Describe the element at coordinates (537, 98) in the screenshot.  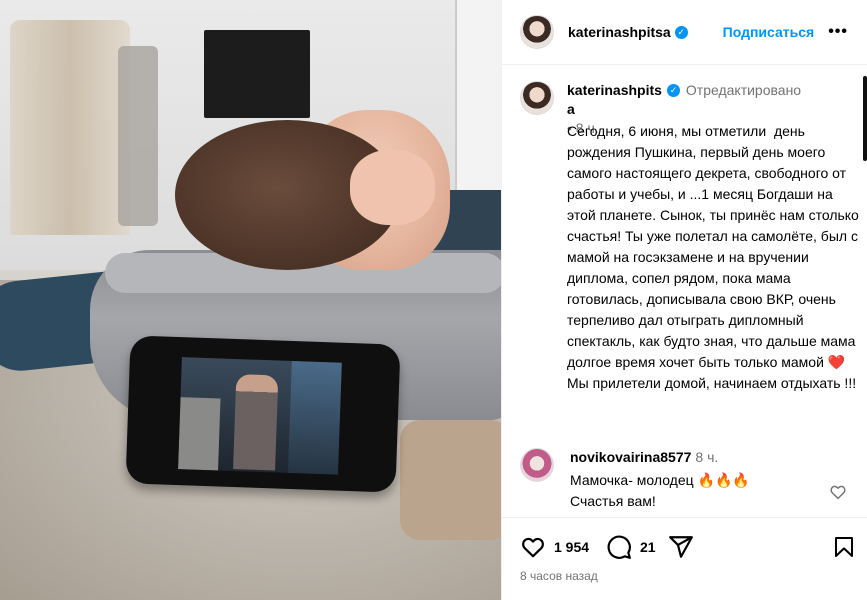
I see `caption-avatar` at that location.